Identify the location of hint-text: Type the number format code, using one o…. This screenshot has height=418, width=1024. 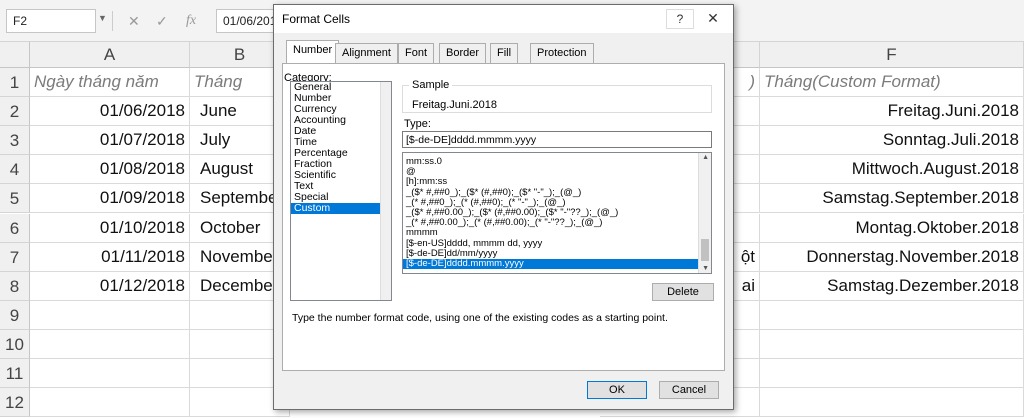
(480, 318).